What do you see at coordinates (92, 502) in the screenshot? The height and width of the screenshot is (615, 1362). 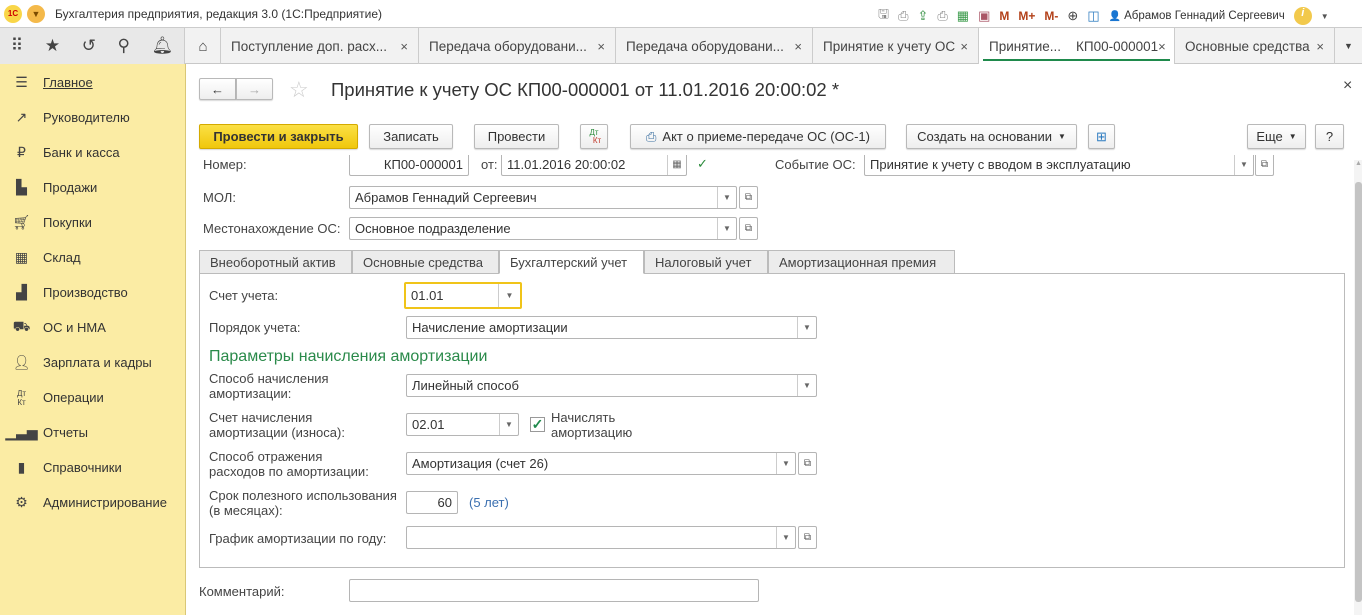 I see `sidebar-item-admin: ⚙ Администрирование` at bounding box center [92, 502].